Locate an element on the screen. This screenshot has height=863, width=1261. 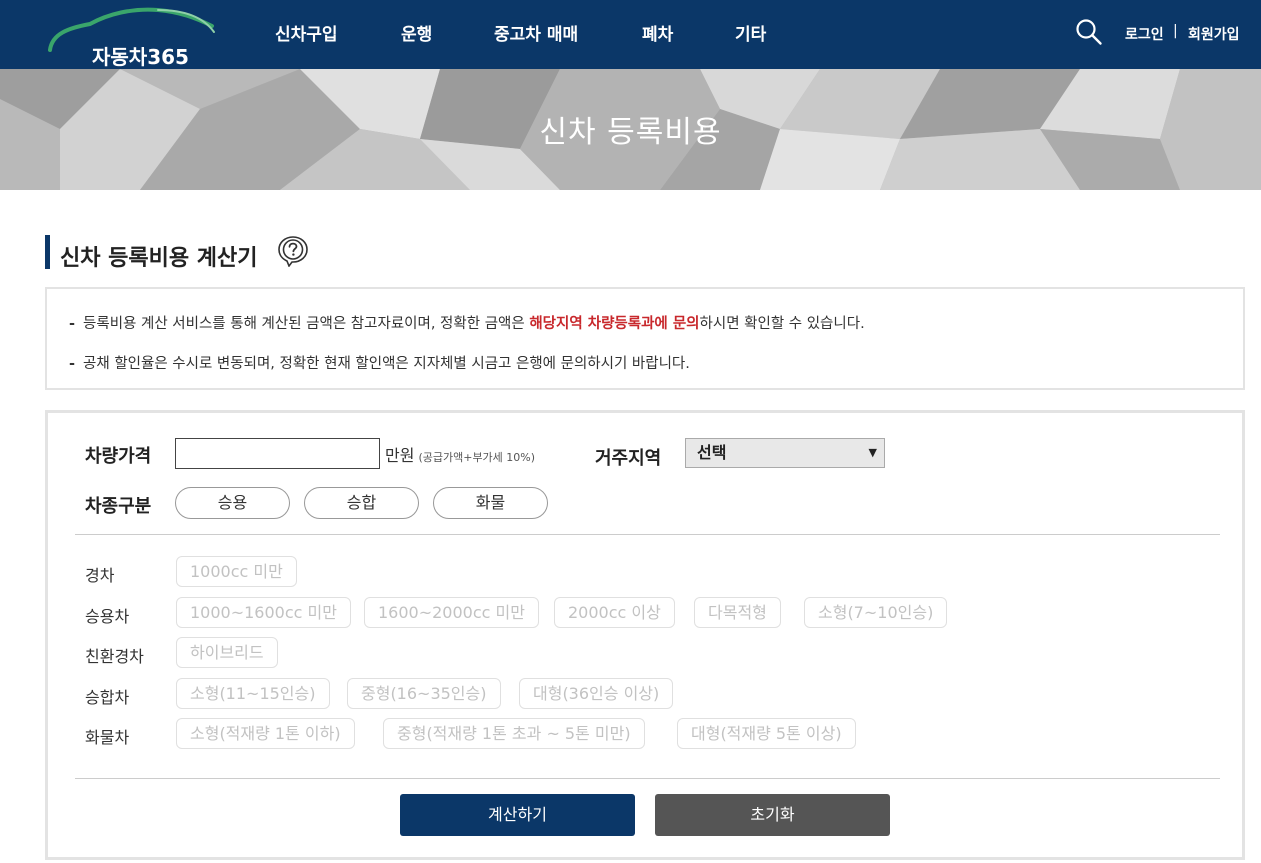
login-link: 로그인 is located at coordinates (1144, 34).